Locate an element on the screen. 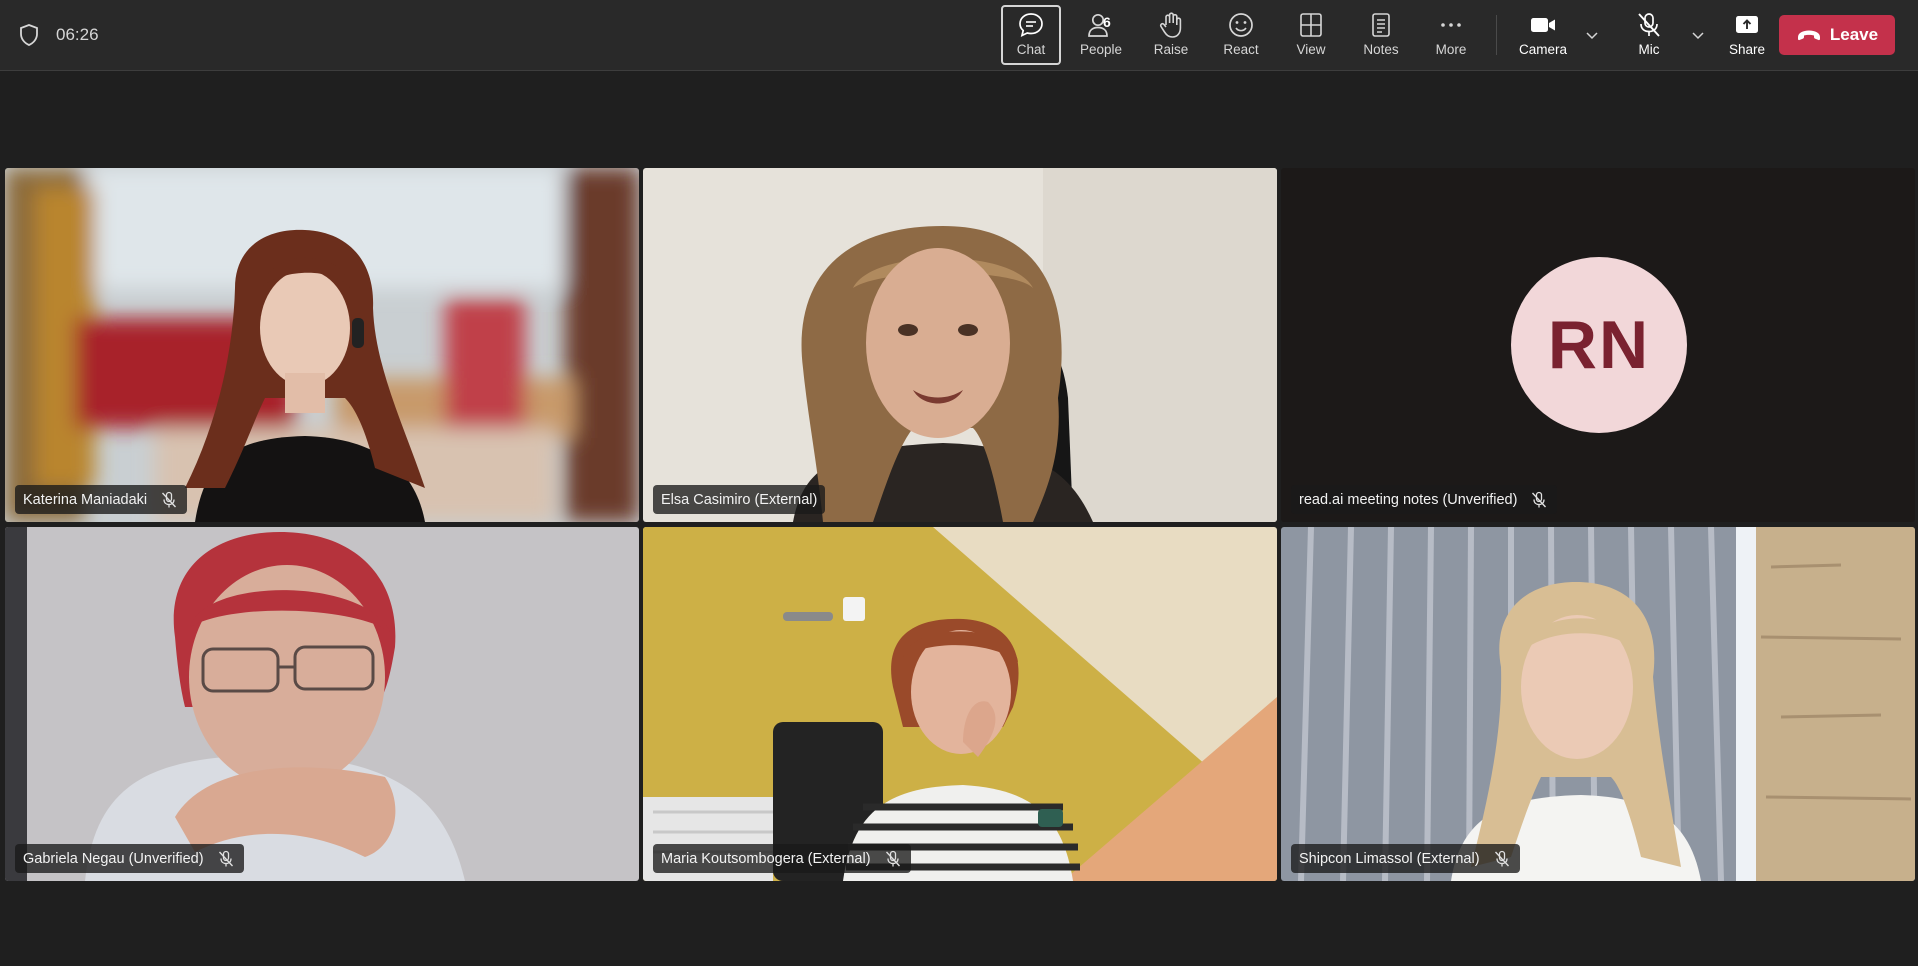 The image size is (1918, 966). mic-button: Mic is located at coordinates (1649, 35).